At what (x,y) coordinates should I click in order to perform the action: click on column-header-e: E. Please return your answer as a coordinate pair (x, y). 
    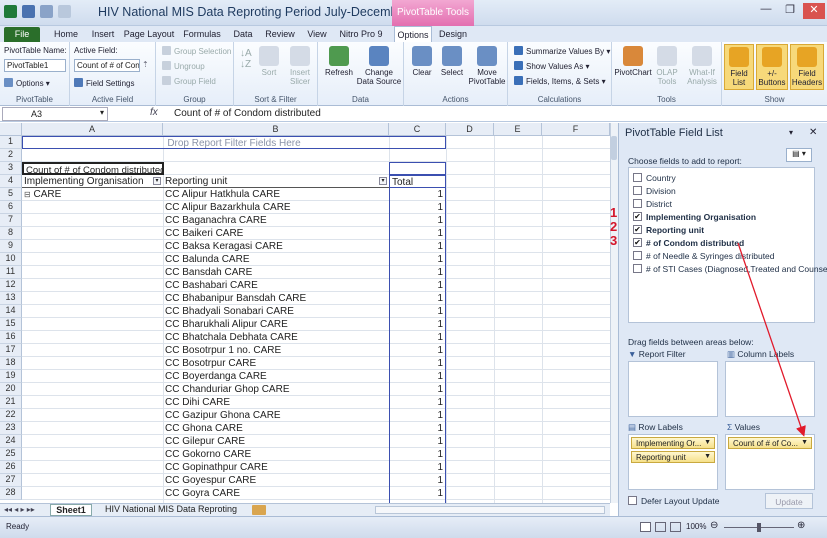
    Looking at the image, I should click on (518, 129).